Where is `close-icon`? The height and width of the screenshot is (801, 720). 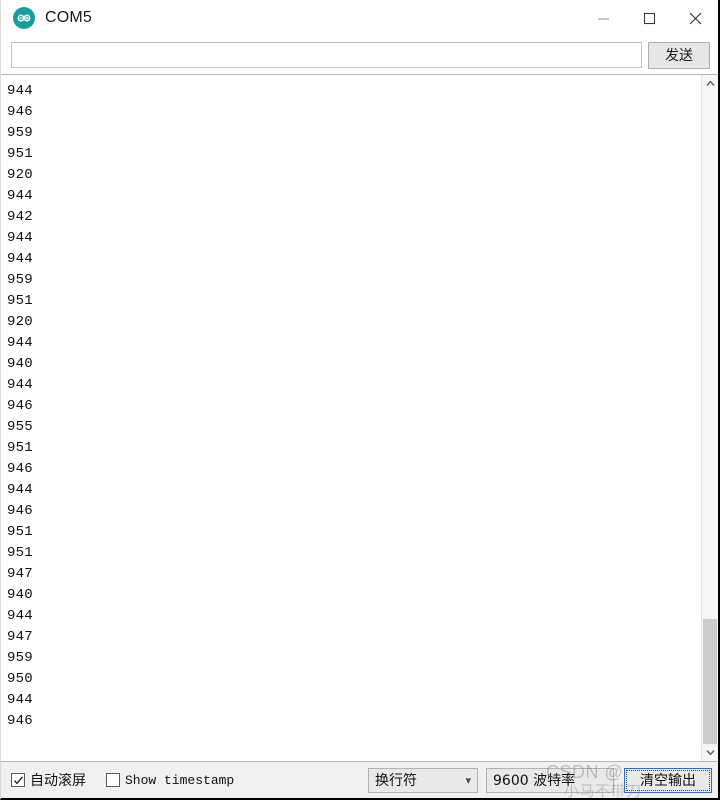 close-icon is located at coordinates (695, 18).